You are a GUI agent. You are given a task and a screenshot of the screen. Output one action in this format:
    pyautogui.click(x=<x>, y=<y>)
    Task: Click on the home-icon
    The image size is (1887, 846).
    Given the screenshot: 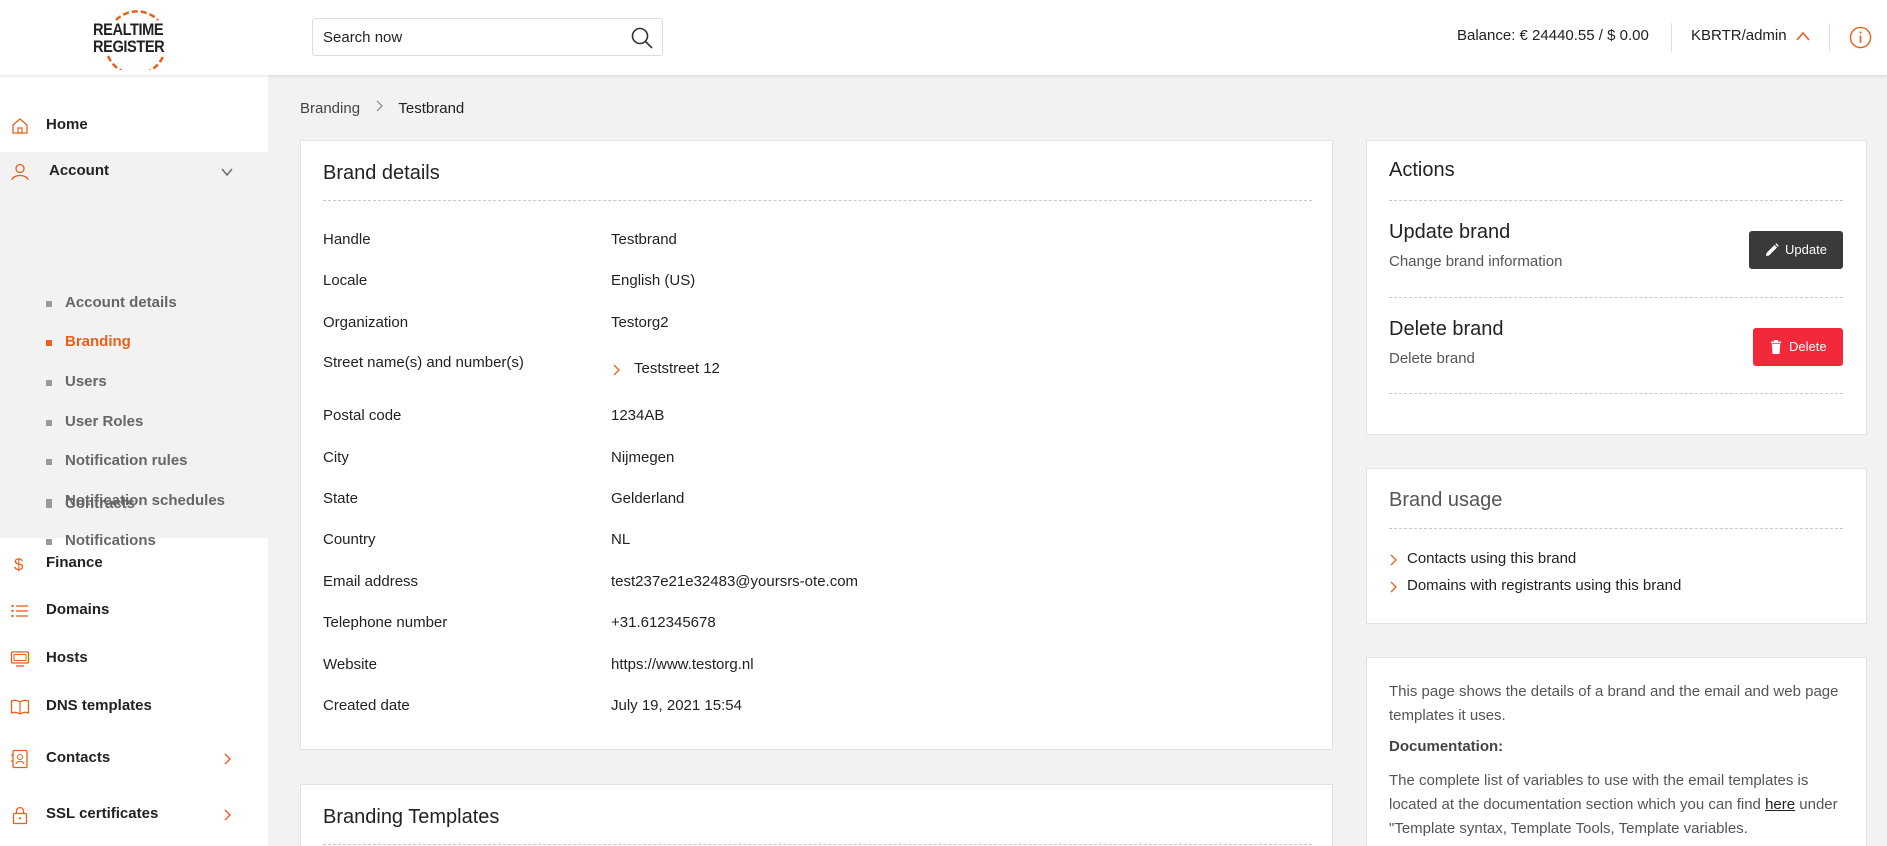 What is the action you would take?
    pyautogui.click(x=20, y=126)
    